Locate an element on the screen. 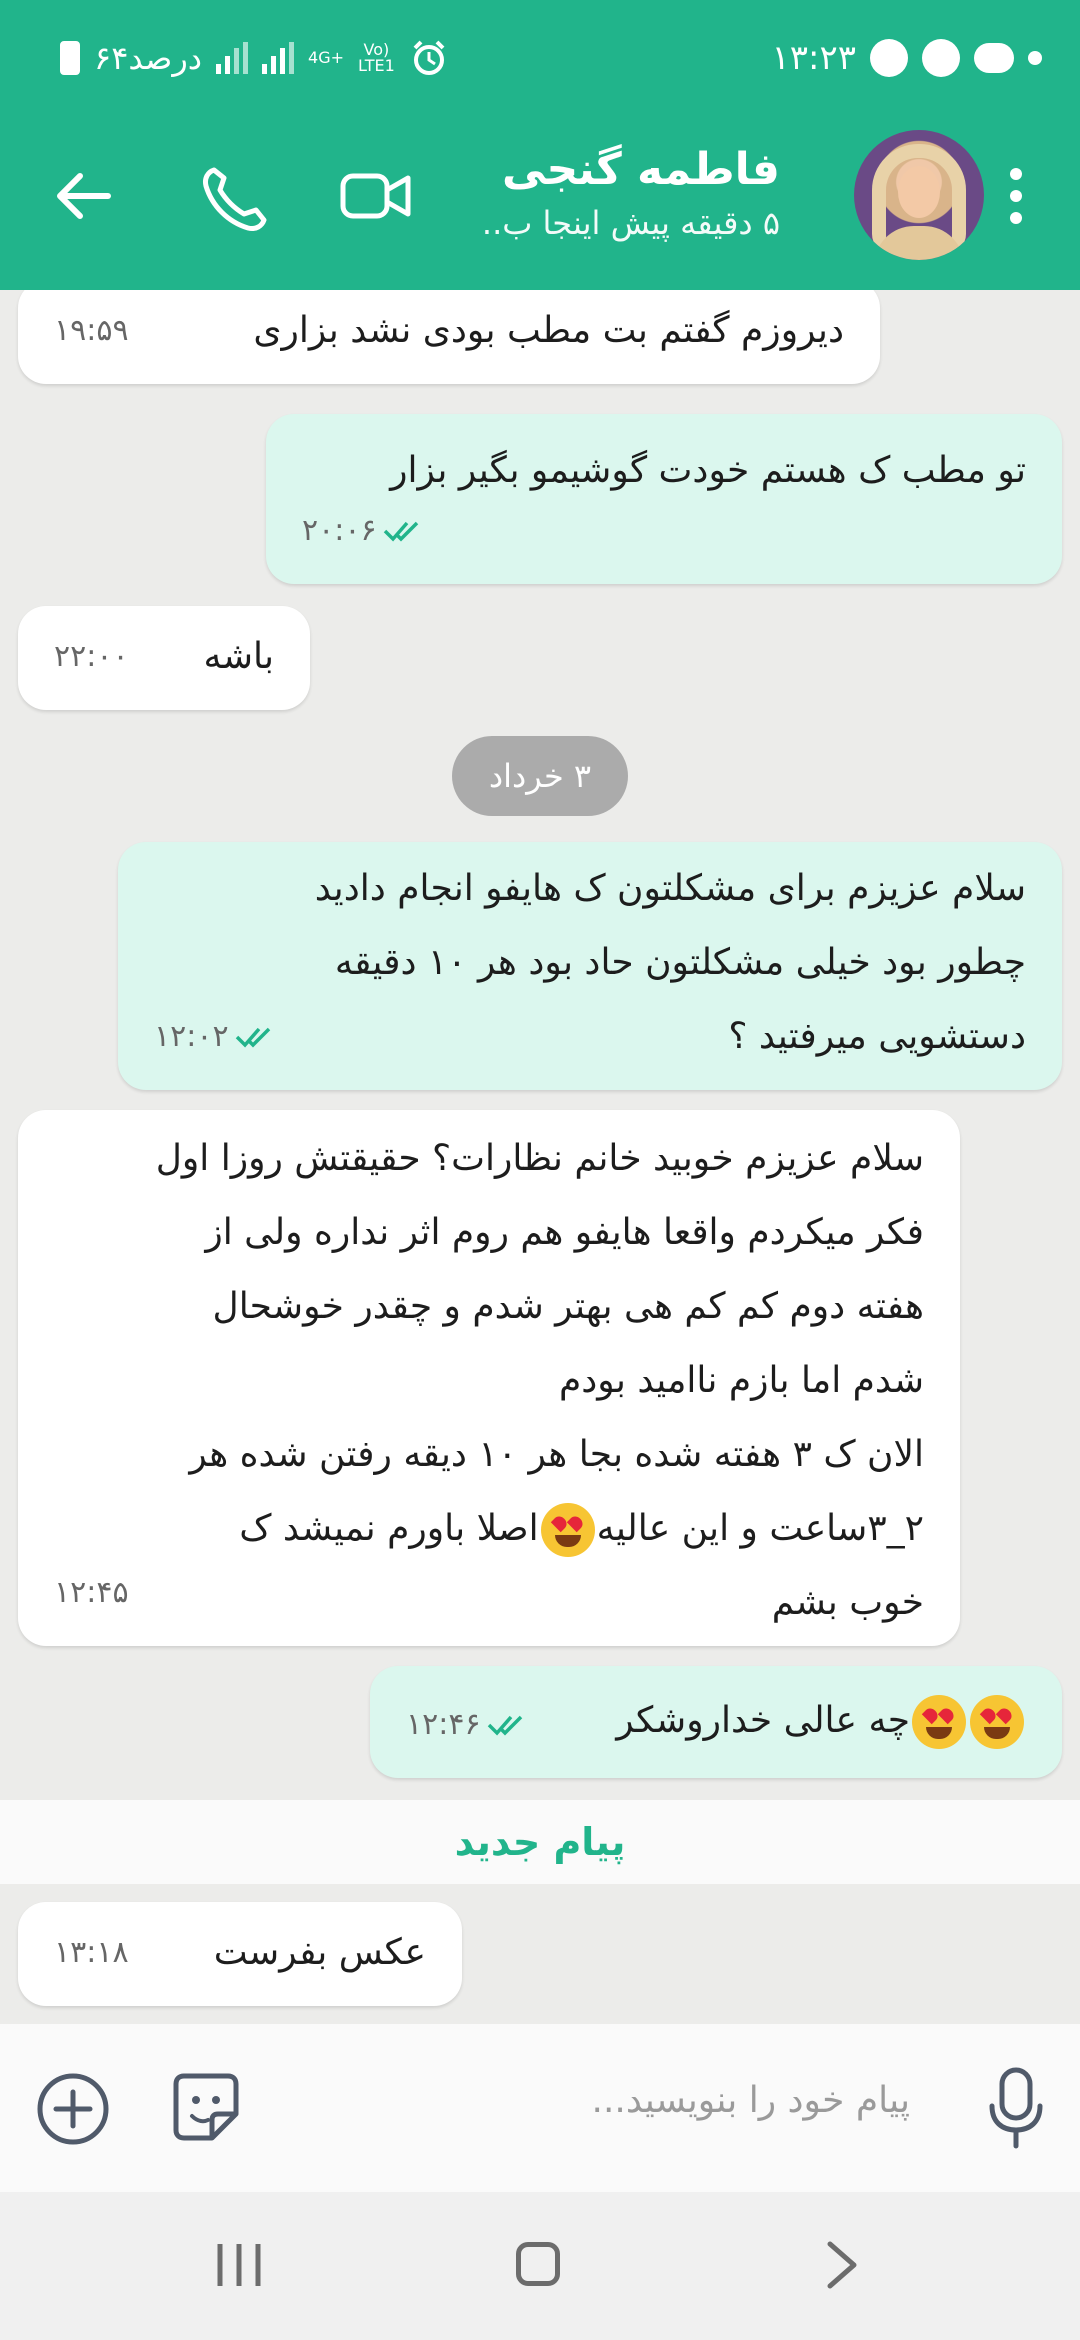  microphone-icon is located at coordinates (1016, 2108).